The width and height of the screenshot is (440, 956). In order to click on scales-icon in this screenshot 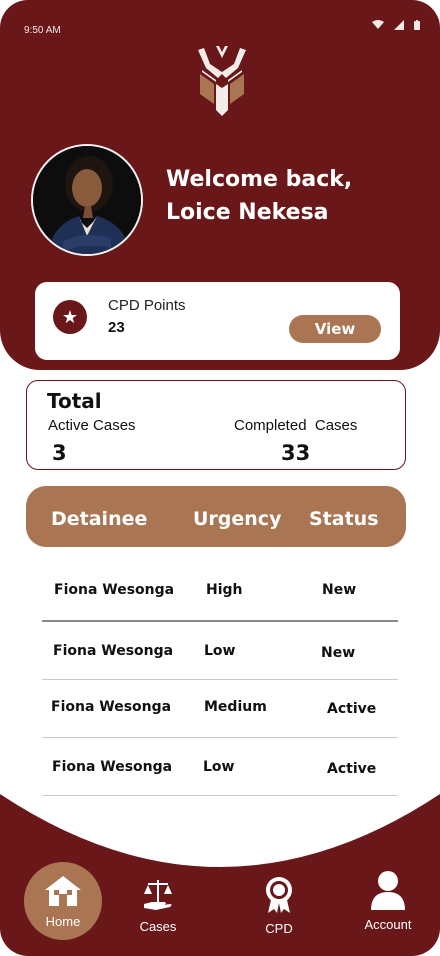, I will do `click(158, 895)`.